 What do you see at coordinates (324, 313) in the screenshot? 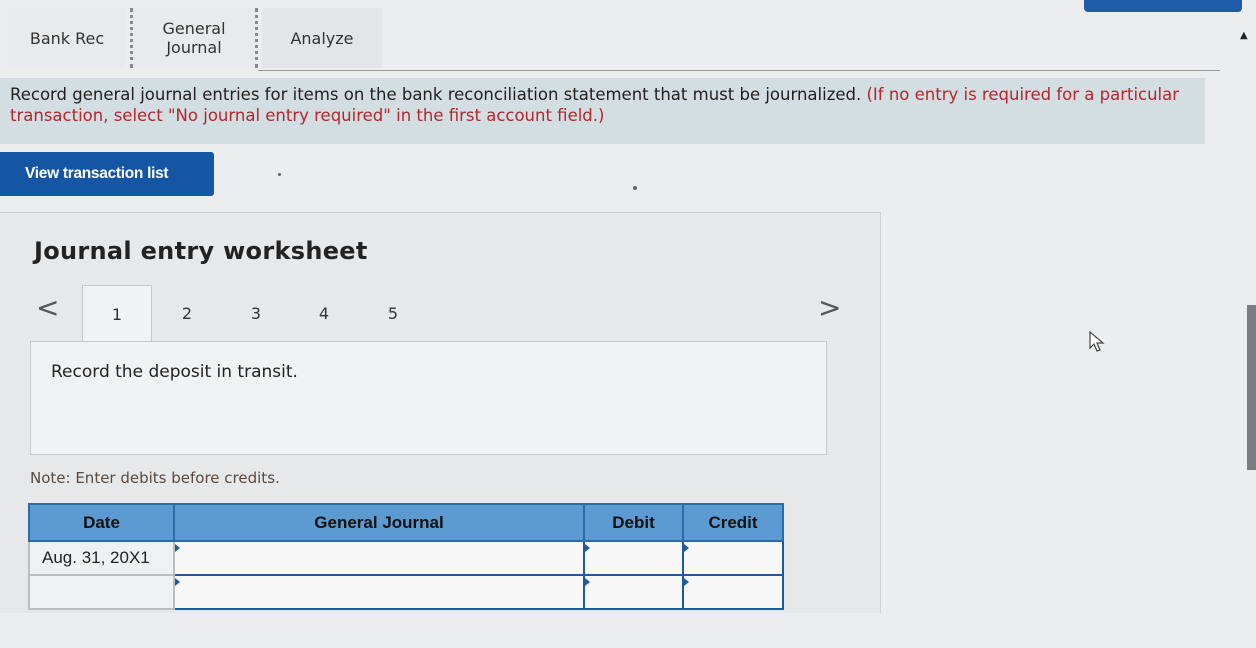
I see `step-tab-4: 4` at bounding box center [324, 313].